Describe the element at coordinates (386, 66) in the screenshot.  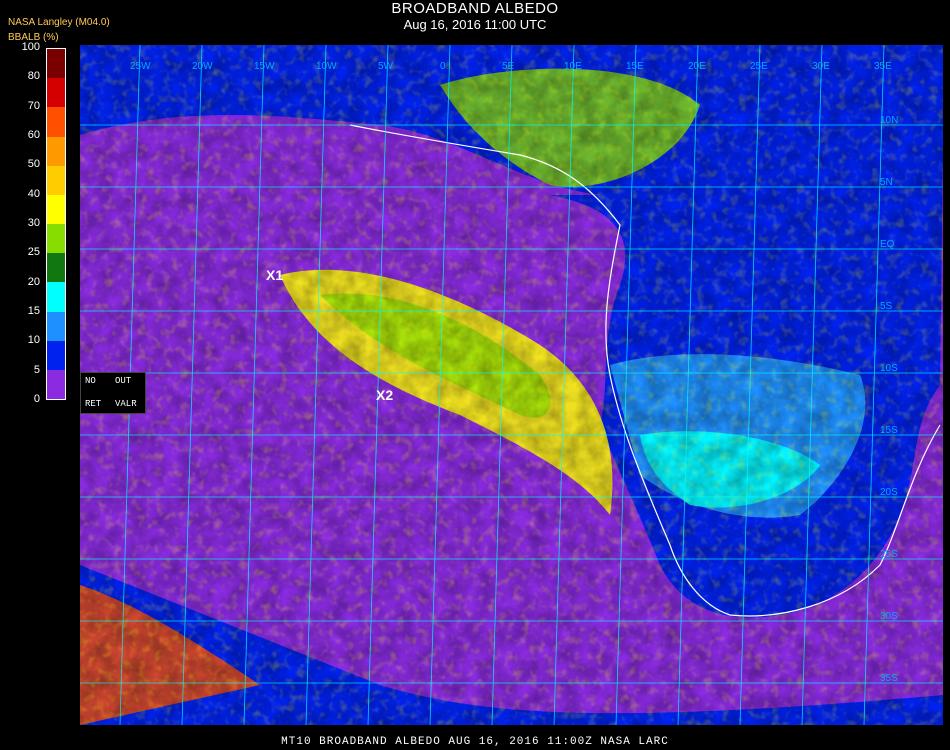
I see `longitude-label: 5W` at that location.